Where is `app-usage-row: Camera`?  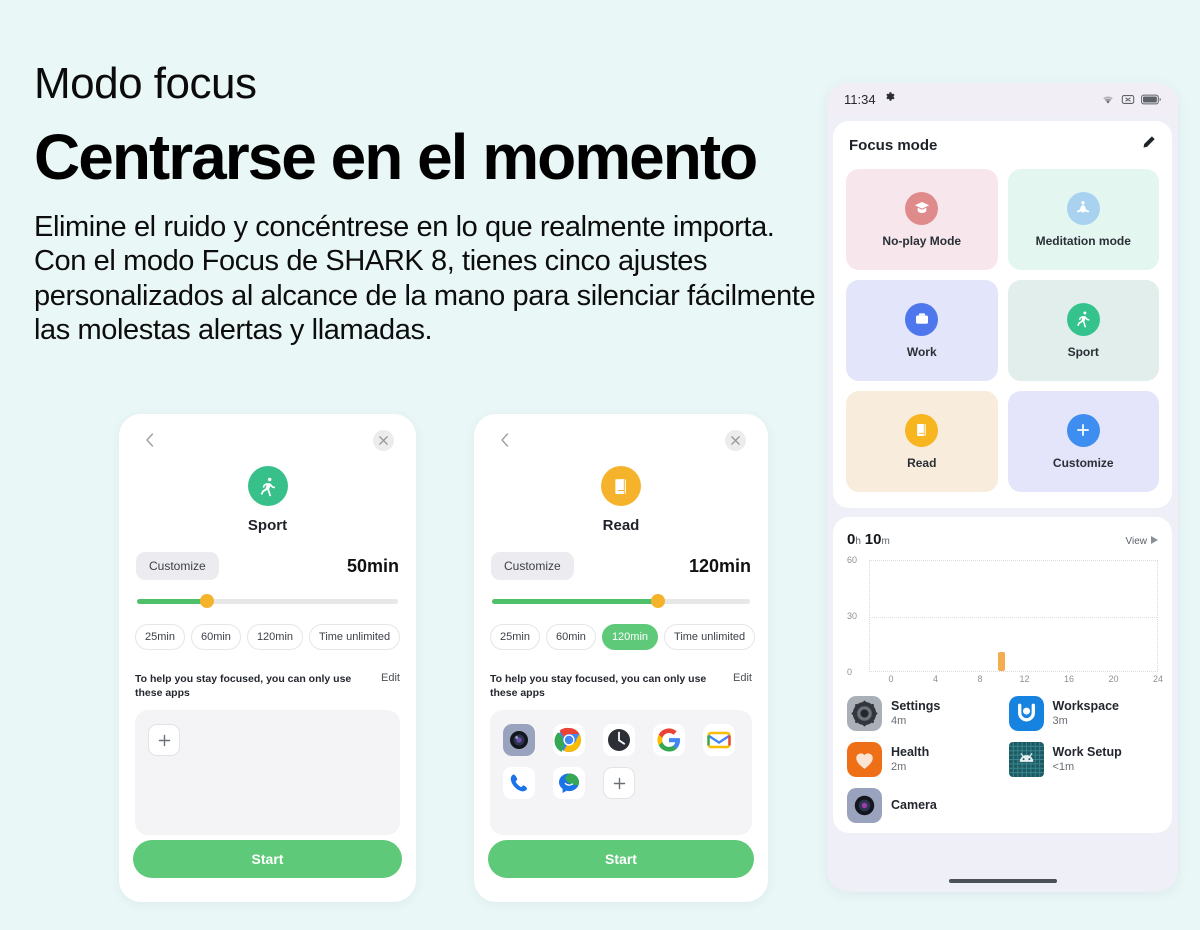
app-usage-row: Camera is located at coordinates (922, 805).